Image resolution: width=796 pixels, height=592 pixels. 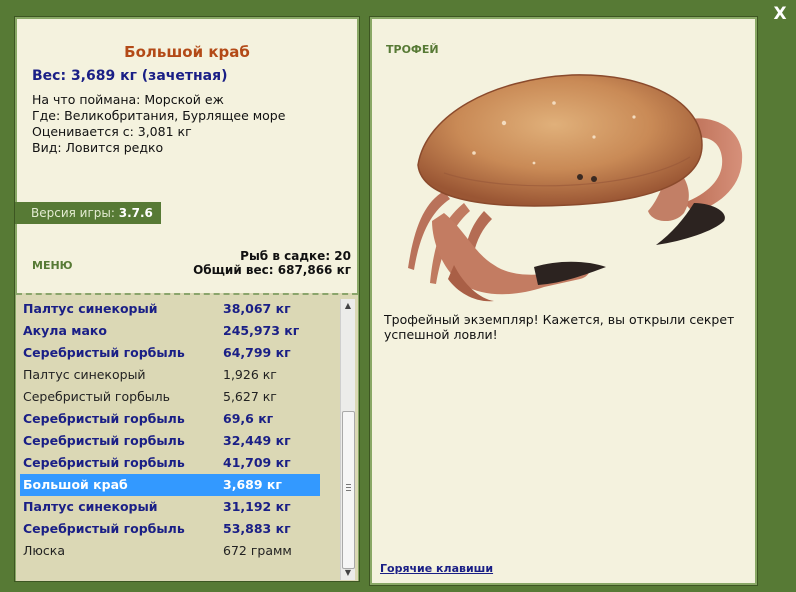 What do you see at coordinates (98, 147) in the screenshot?
I see `fish-type: Вид: Ловится редко` at bounding box center [98, 147].